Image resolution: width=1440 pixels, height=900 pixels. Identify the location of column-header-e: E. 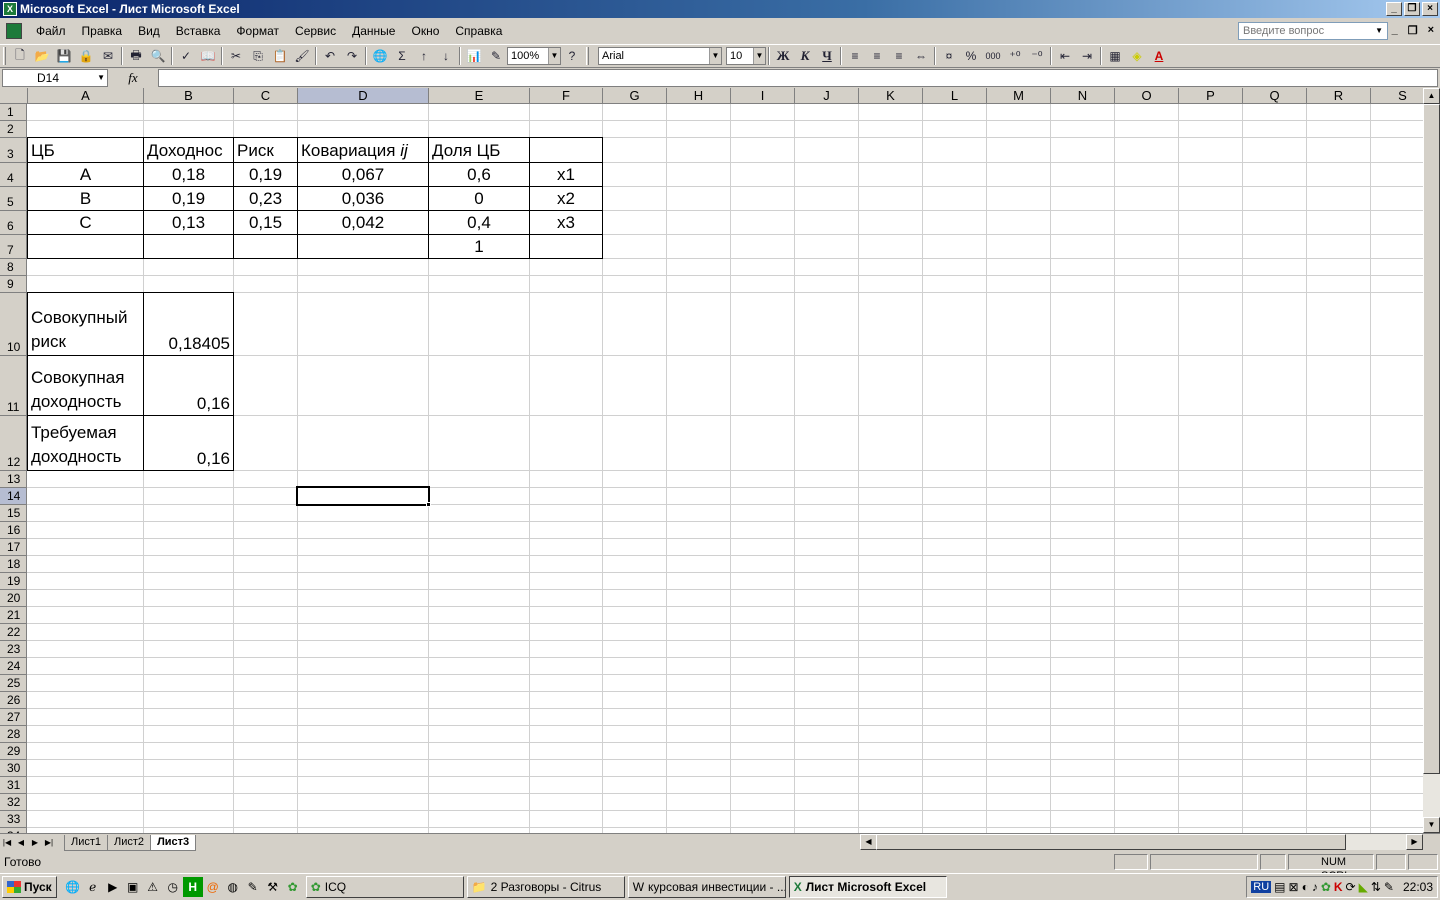
(479, 96).